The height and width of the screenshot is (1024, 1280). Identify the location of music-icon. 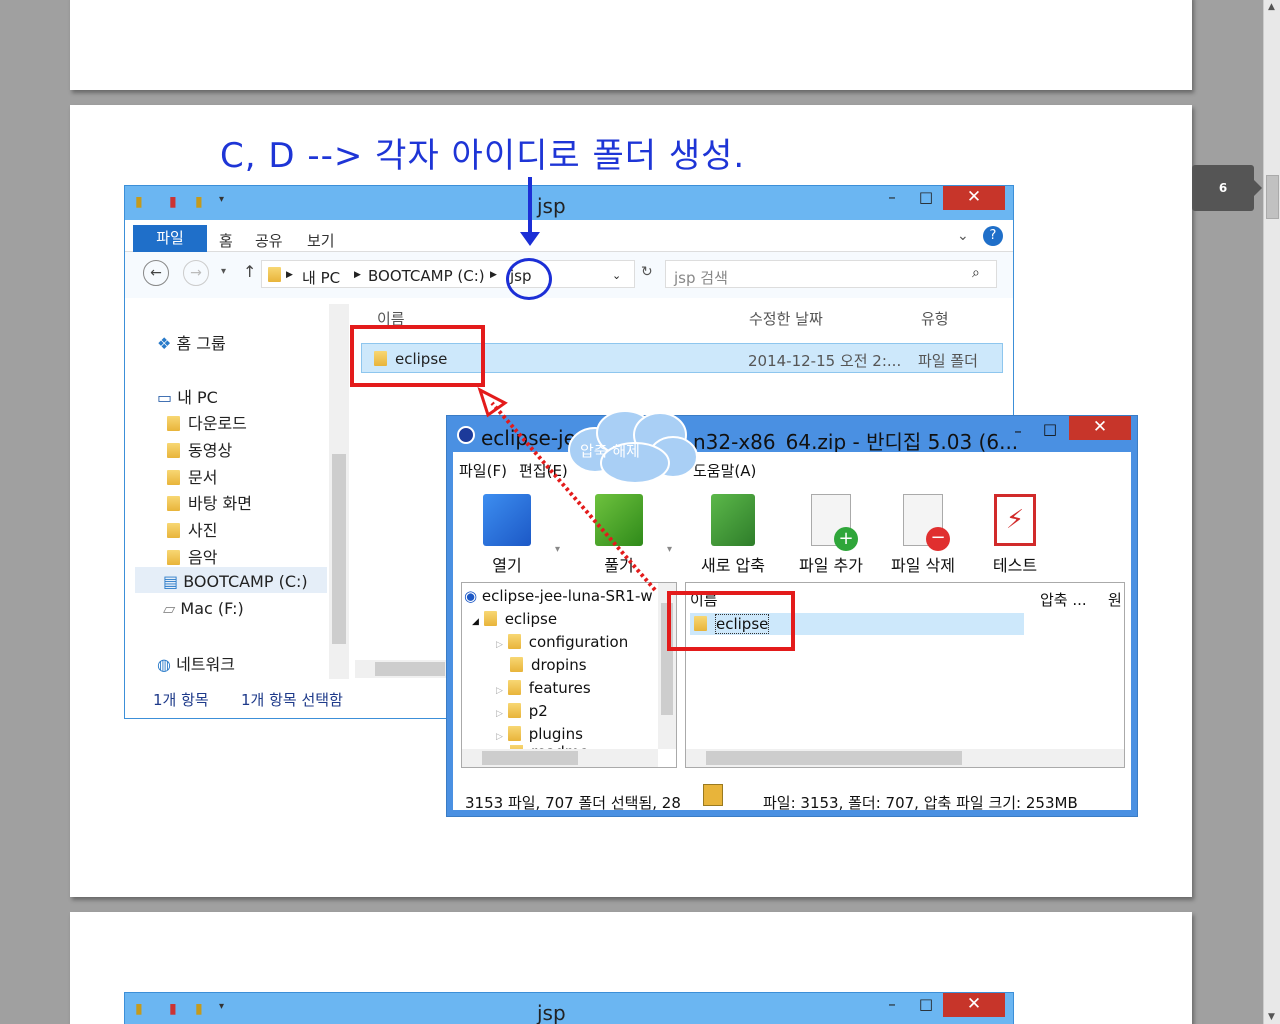
(173, 557).